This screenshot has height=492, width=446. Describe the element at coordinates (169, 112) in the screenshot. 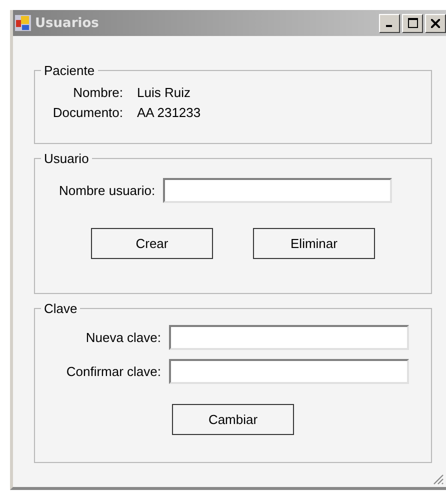

I see `field-value: AA 231233` at that location.